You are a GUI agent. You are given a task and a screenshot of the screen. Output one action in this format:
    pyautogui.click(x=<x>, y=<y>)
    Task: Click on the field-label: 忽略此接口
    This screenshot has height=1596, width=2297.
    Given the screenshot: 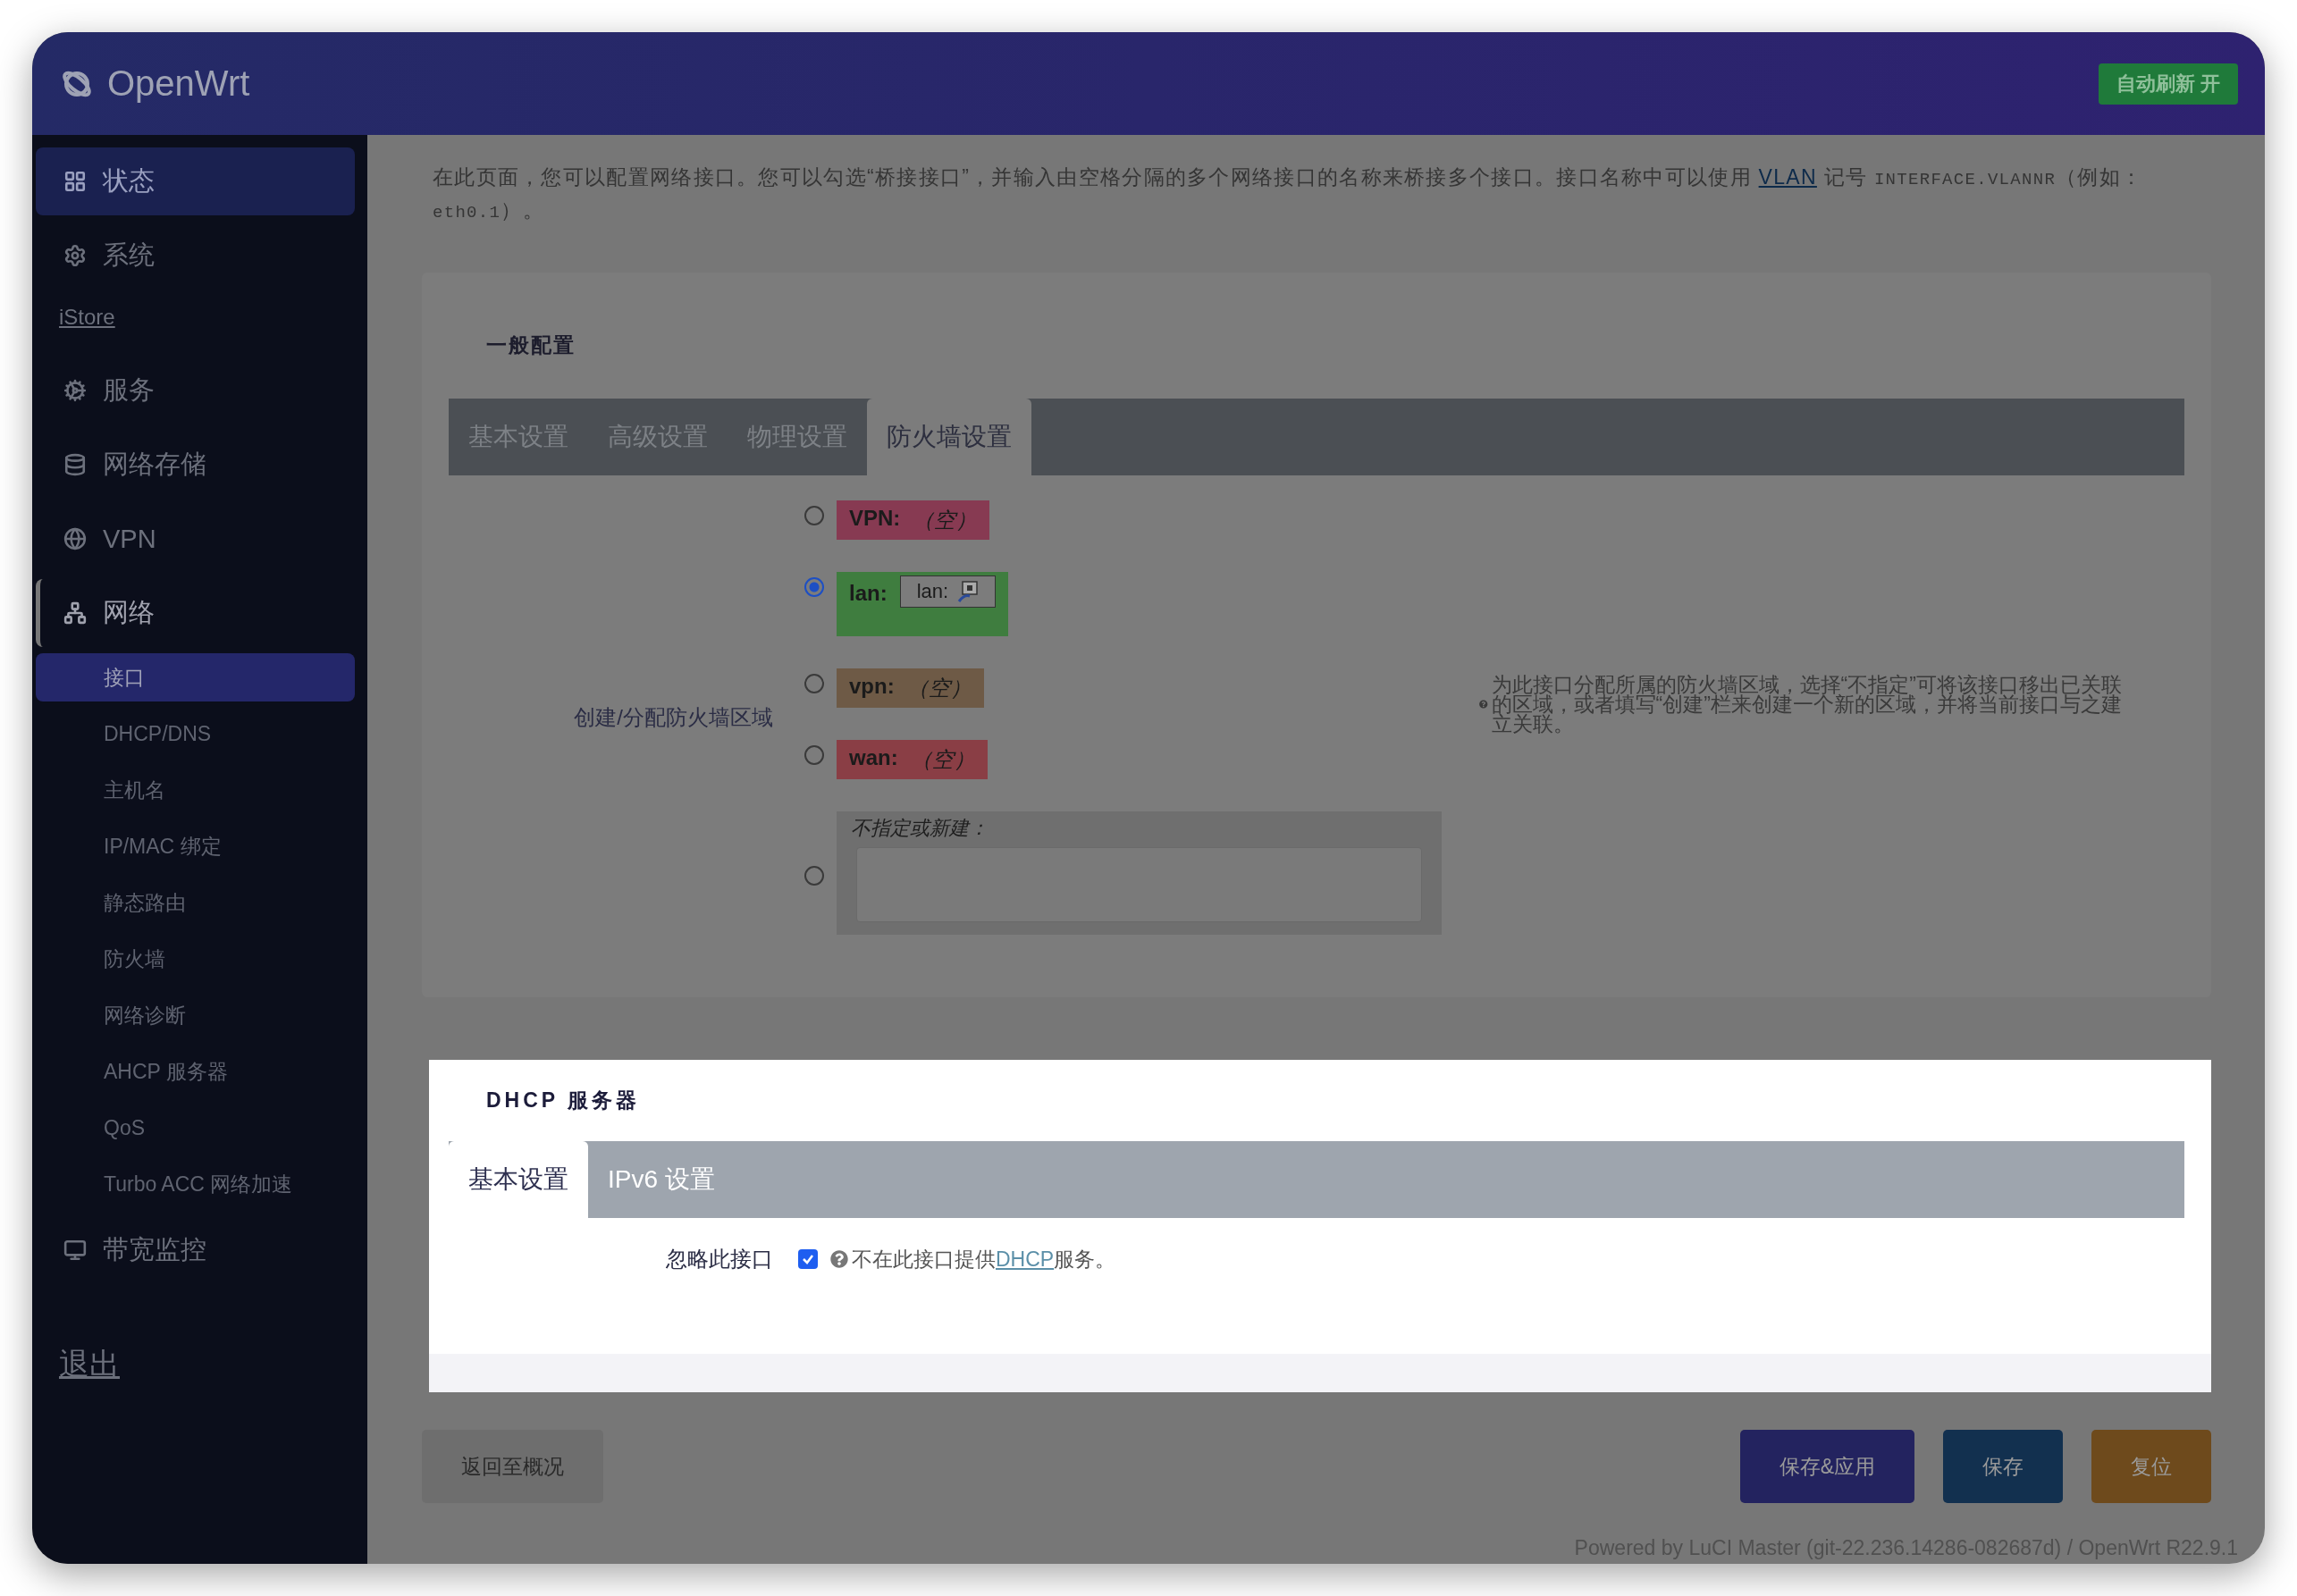 What is the action you would take?
    pyautogui.click(x=719, y=1259)
    